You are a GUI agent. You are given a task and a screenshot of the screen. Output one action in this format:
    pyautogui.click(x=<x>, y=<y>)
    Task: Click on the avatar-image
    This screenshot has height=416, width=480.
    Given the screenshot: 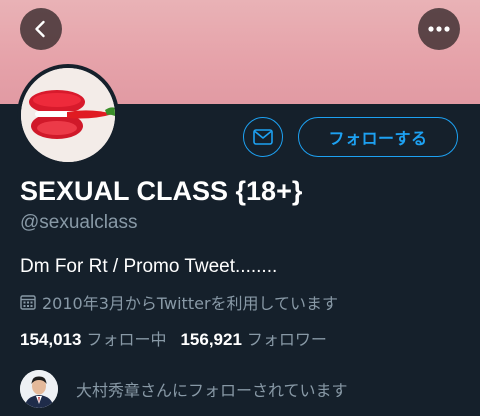 What is the action you would take?
    pyautogui.click(x=68, y=115)
    